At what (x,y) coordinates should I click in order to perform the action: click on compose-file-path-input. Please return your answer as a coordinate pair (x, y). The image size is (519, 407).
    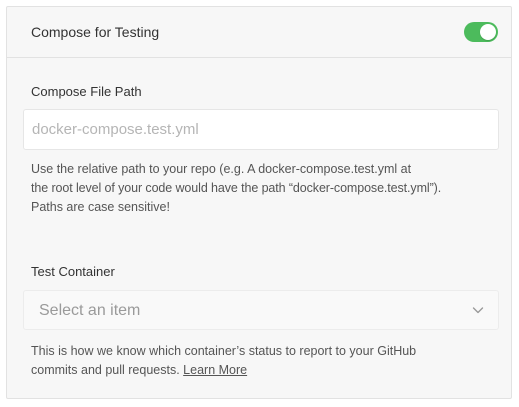
    Looking at the image, I should click on (261, 129).